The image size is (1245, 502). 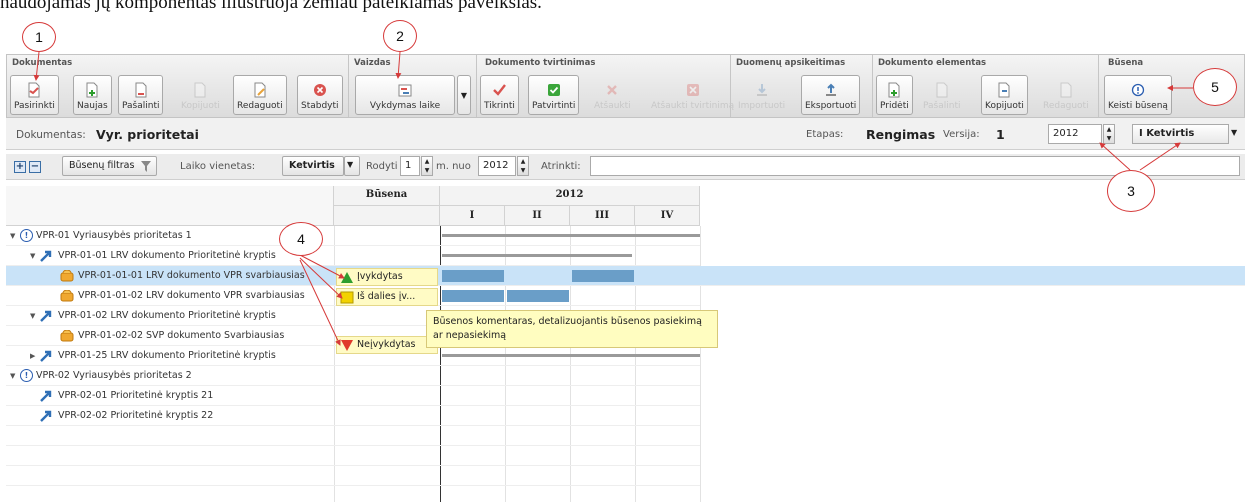 I want to click on callout-5: 5, so click(x=1215, y=87).